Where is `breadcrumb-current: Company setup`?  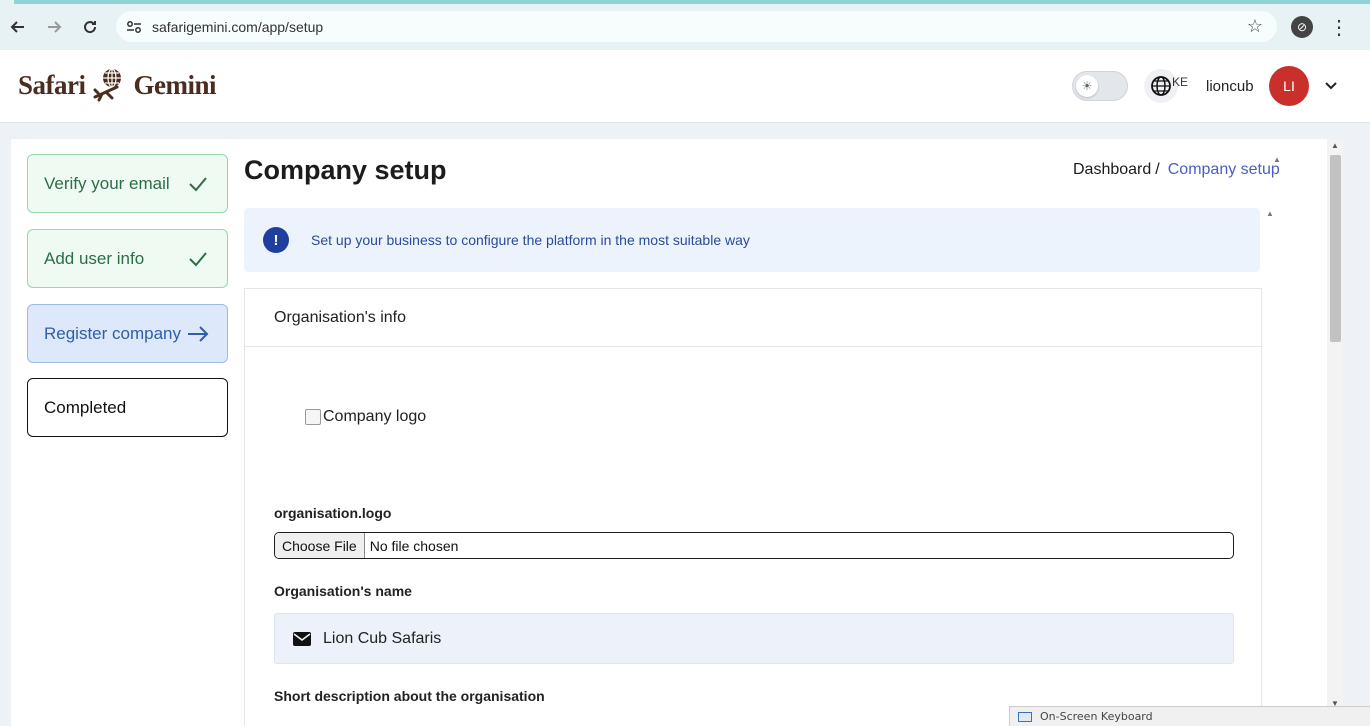
breadcrumb-current: Company setup is located at coordinates (1224, 170).